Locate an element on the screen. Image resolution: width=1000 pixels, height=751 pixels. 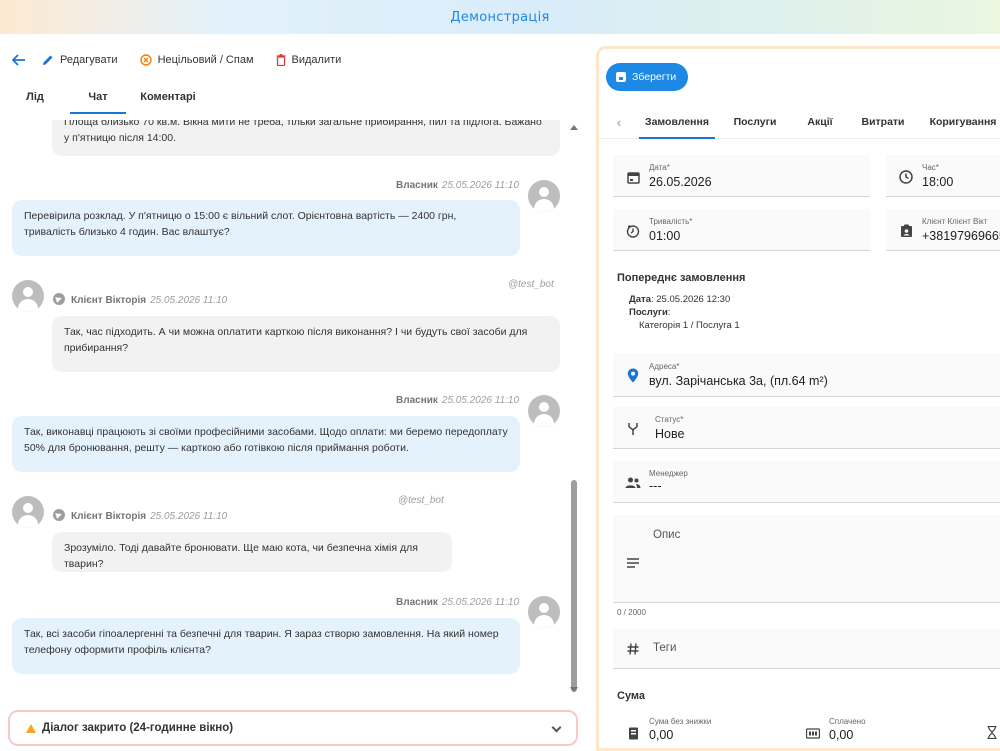
cancel-circle-icon is located at coordinates (145, 60).